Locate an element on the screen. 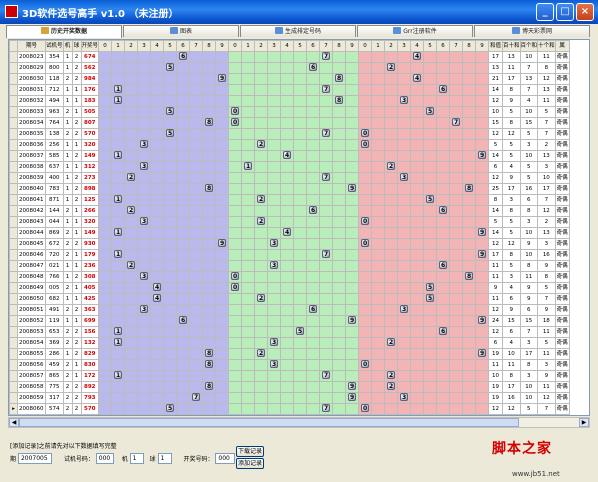 The height and width of the screenshot is (482, 598). table-row: 2008046 720 2 1 179 1 7 9 17 8 10 16 奇偶 is located at coordinates (289, 255).